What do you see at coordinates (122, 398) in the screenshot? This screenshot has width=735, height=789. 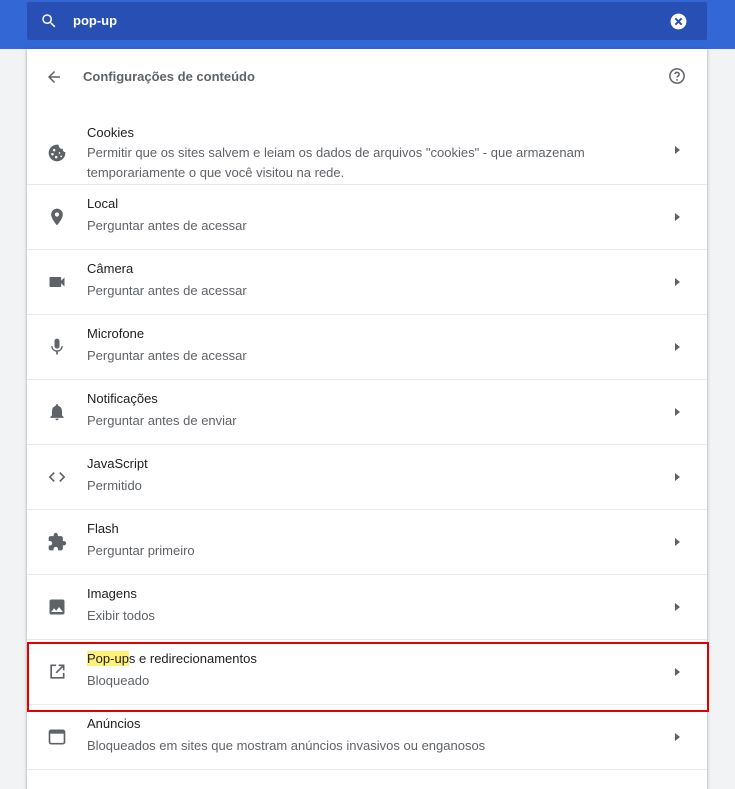 I see `list-item-title: Notificações` at bounding box center [122, 398].